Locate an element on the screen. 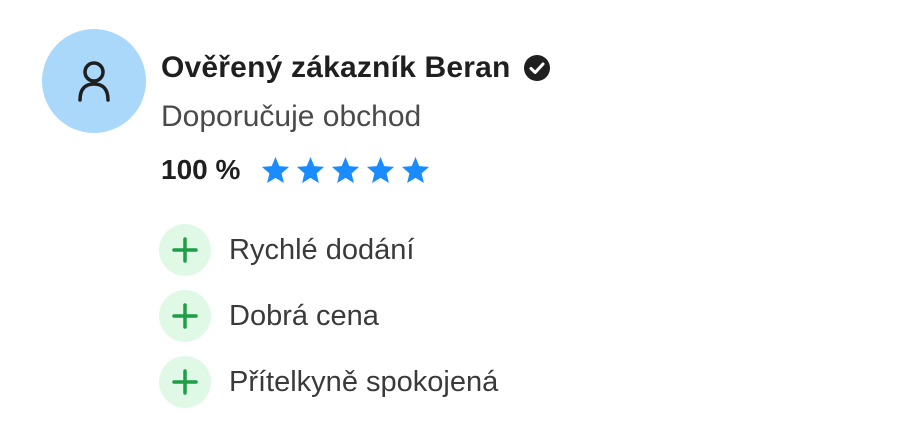  recommendation-text: Doporučuje obchod is located at coordinates (291, 116).